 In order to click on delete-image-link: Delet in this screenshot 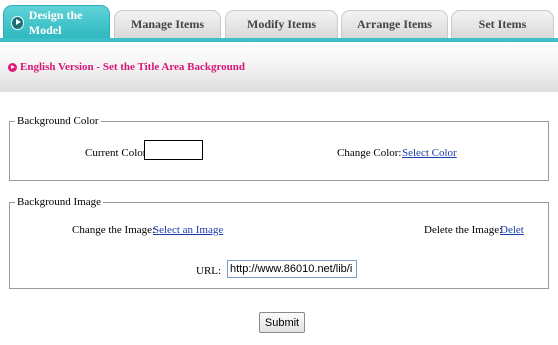, I will do `click(512, 230)`.